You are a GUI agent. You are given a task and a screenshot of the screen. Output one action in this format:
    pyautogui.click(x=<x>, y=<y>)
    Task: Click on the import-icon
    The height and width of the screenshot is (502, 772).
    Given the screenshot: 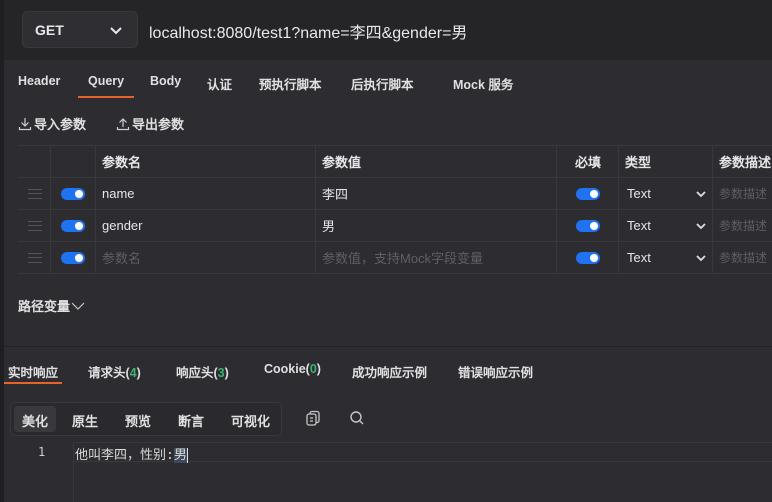 What is the action you would take?
    pyautogui.click(x=25, y=123)
    